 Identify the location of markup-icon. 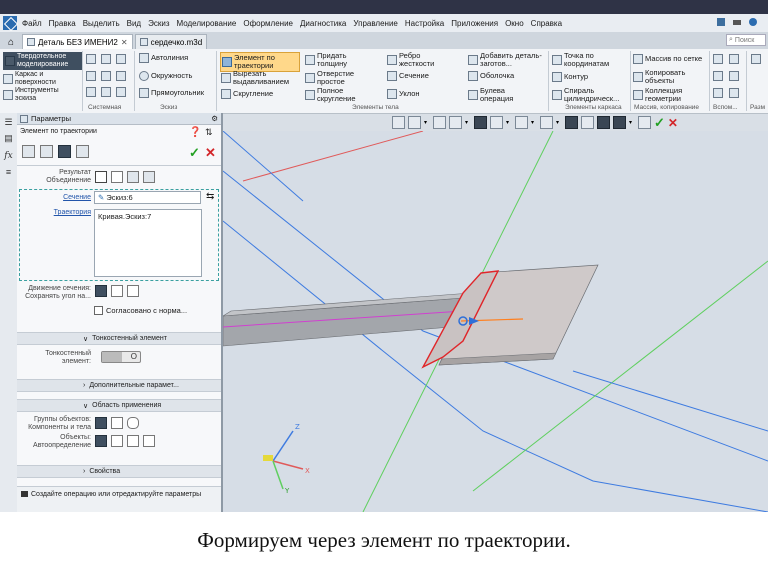
(756, 59).